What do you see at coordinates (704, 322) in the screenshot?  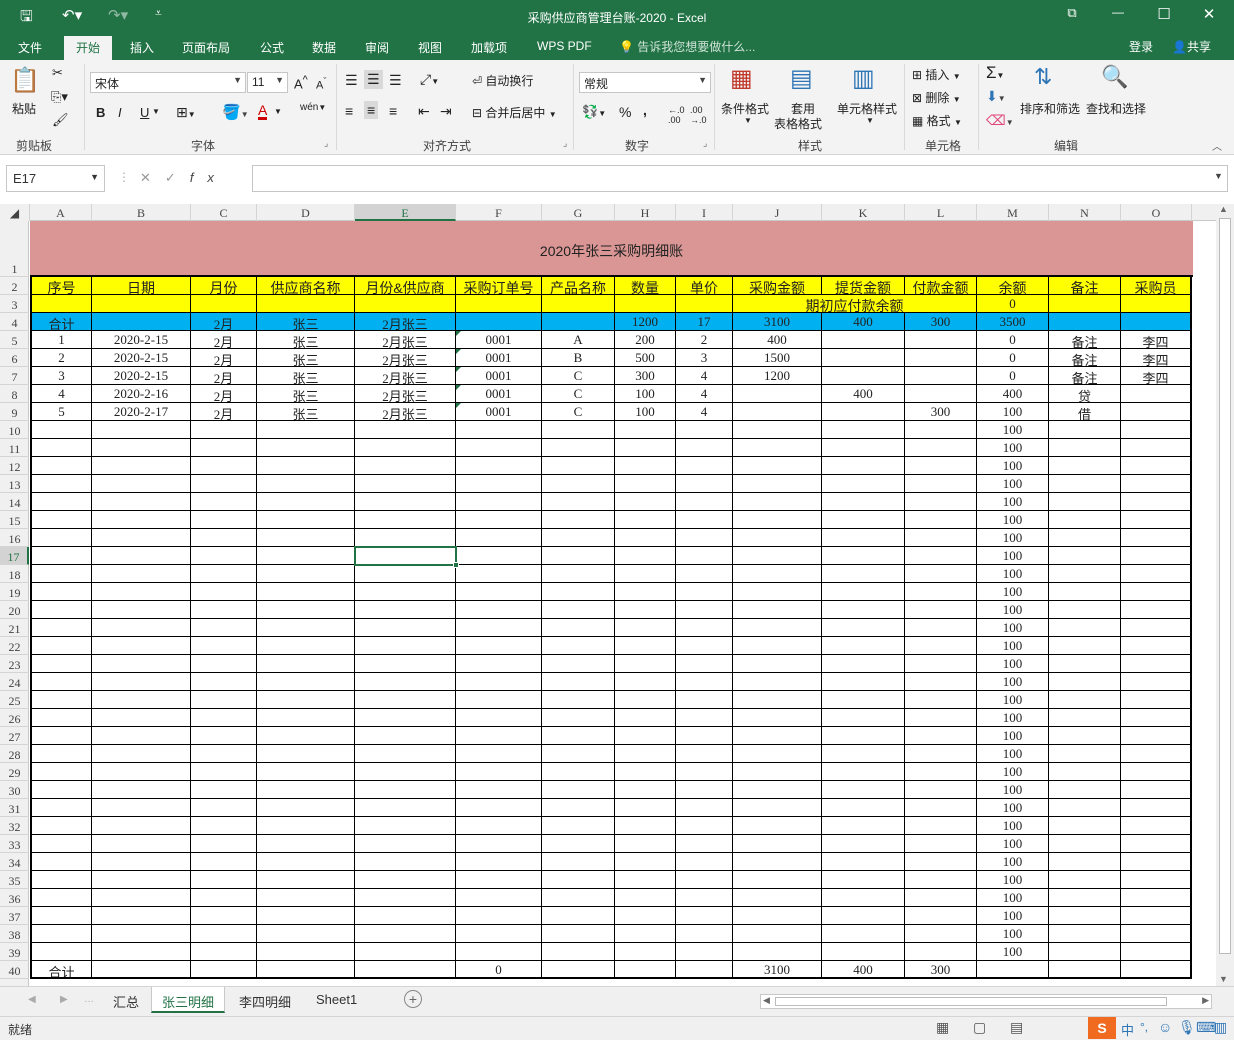 I see `cell-i4: 17` at bounding box center [704, 322].